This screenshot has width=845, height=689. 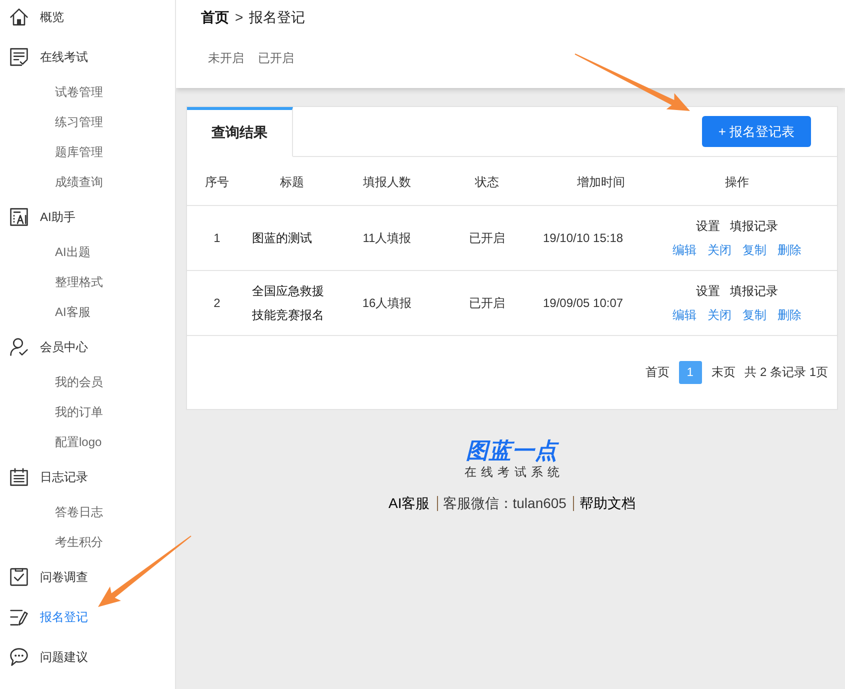 What do you see at coordinates (72, 252) in the screenshot?
I see `nav-subitem: AI出题` at bounding box center [72, 252].